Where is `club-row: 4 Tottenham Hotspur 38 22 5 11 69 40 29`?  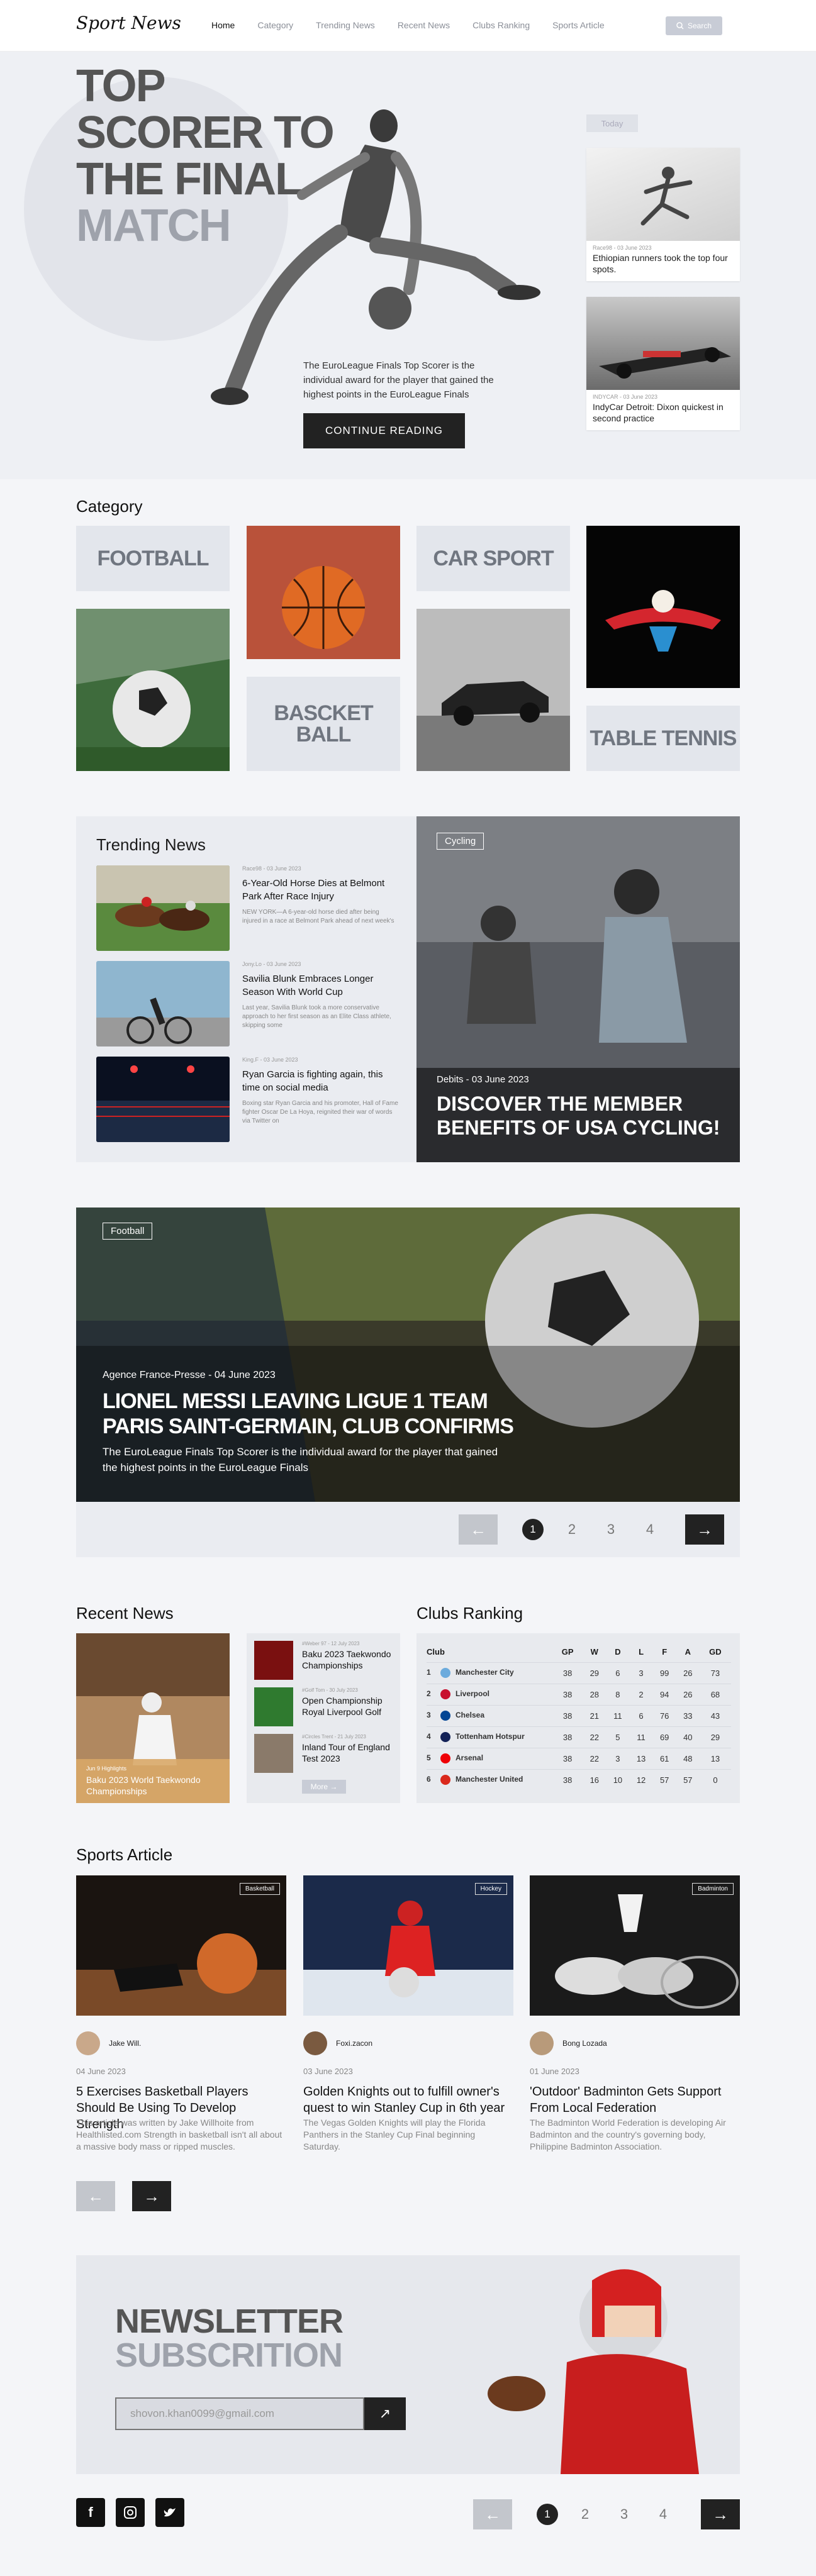 club-row: 4 Tottenham Hotspur 38 22 5 11 69 40 29 is located at coordinates (579, 1737).